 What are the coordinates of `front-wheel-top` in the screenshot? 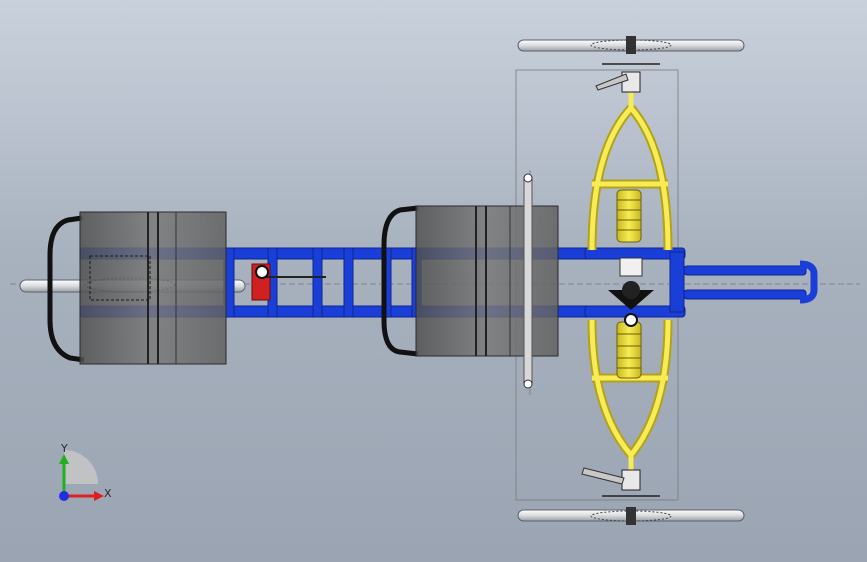 It's located at (631, 45).